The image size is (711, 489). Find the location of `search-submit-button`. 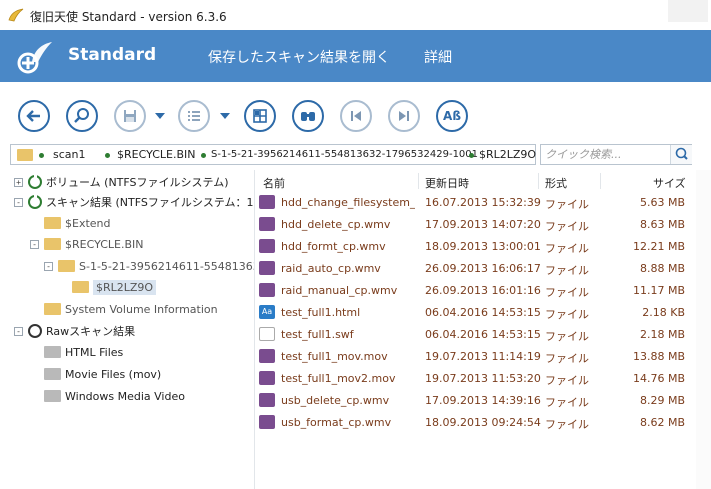

search-submit-button is located at coordinates (681, 154).